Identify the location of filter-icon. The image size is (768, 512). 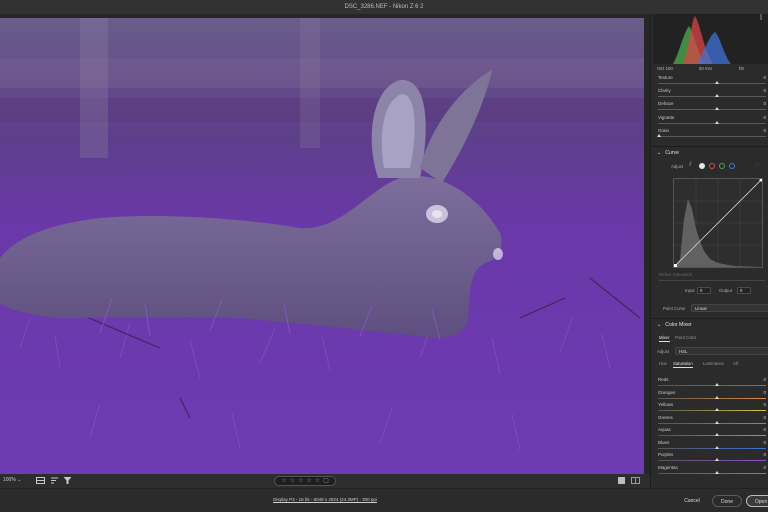
(67, 480).